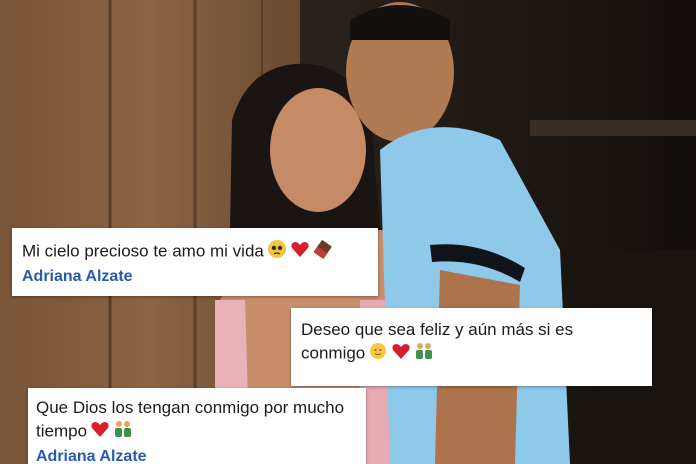 This screenshot has height=464, width=696. What do you see at coordinates (195, 277) in the screenshot?
I see `comment-author-1: Adriana Alzate` at bounding box center [195, 277].